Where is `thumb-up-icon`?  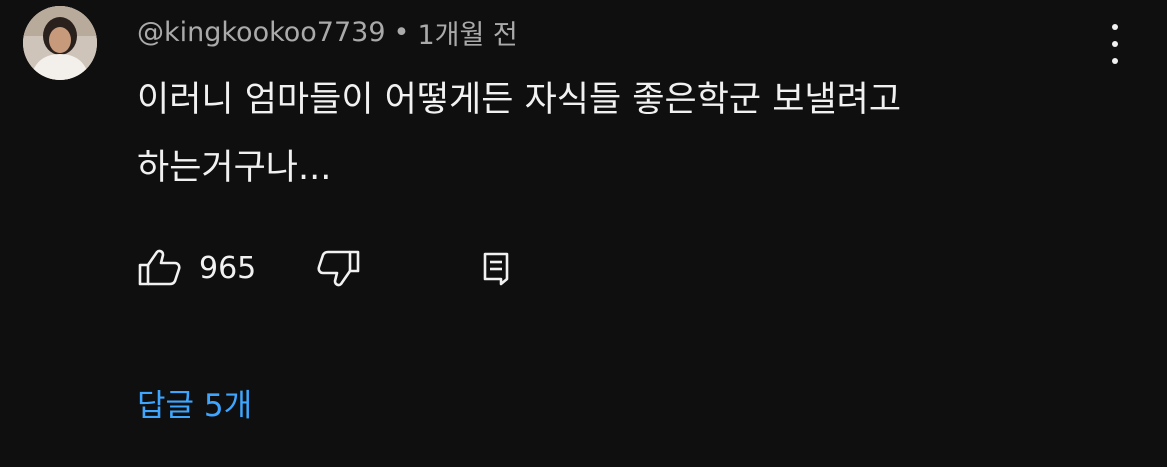
thumb-up-icon is located at coordinates (159, 267).